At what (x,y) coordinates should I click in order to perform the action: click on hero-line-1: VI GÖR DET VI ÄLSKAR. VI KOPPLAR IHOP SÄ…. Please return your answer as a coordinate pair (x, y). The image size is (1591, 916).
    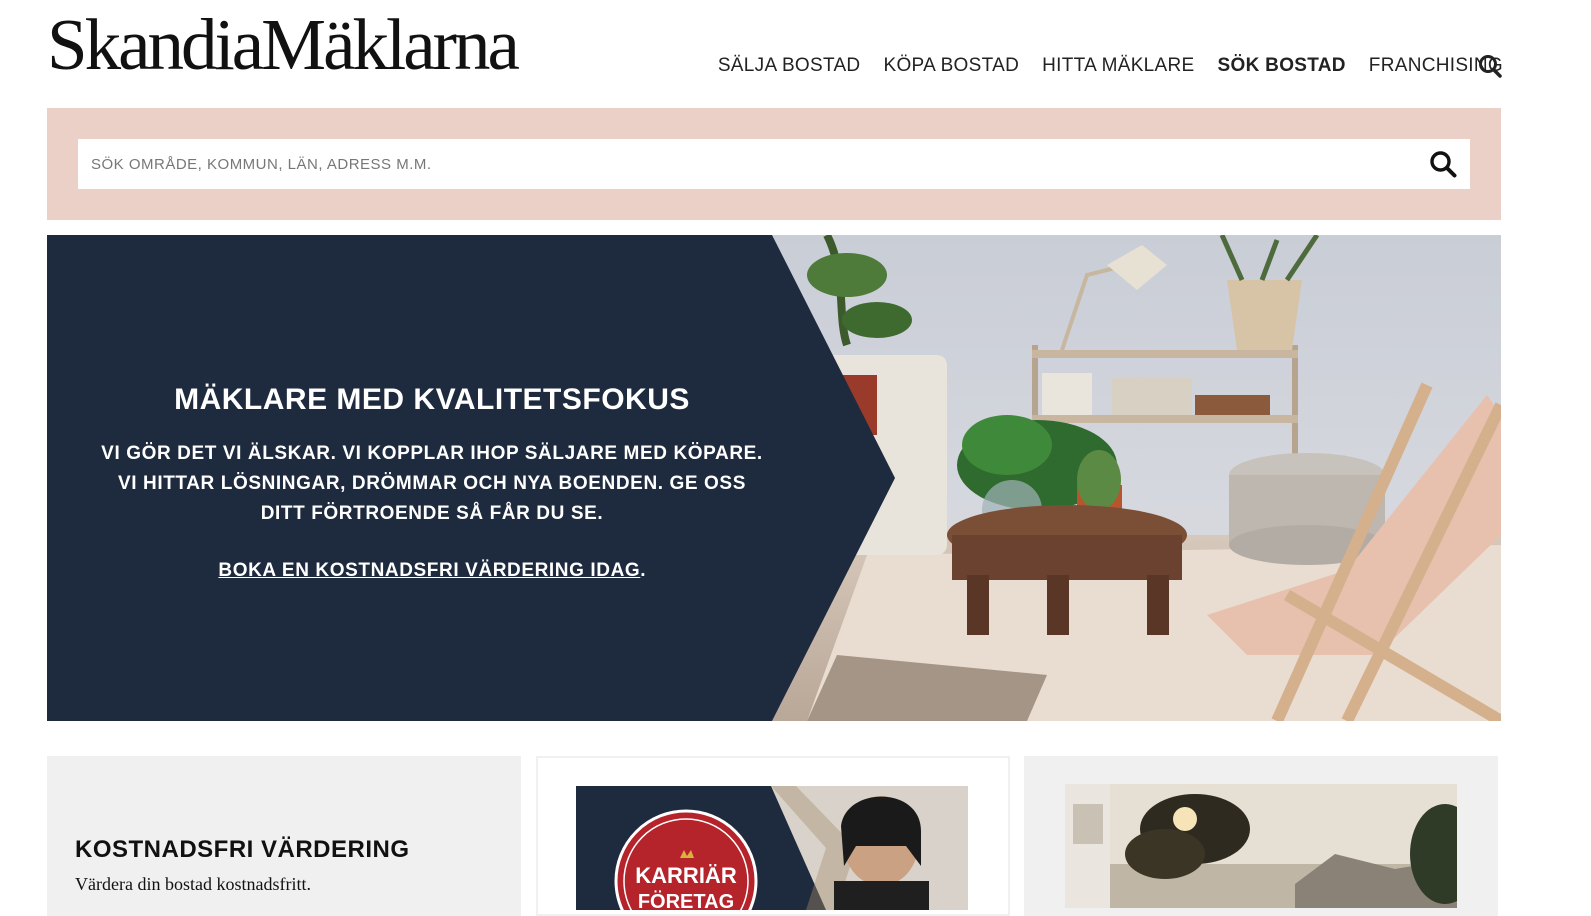
    Looking at the image, I should click on (432, 453).